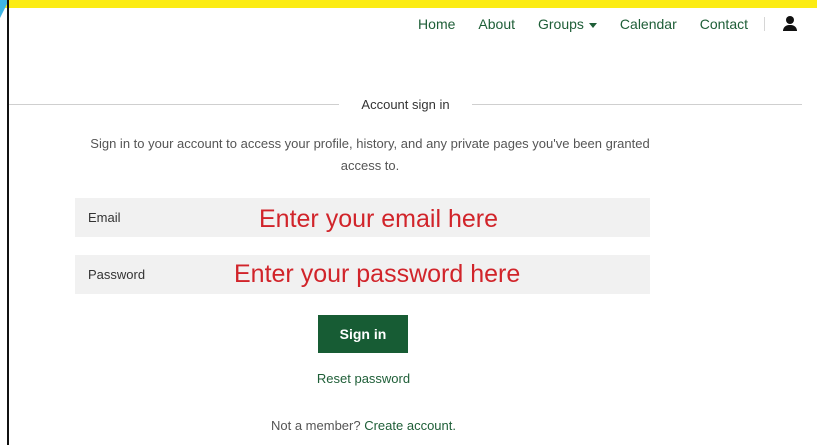 The image size is (817, 445). I want to click on signin-section-heading: Account sign in, so click(406, 104).